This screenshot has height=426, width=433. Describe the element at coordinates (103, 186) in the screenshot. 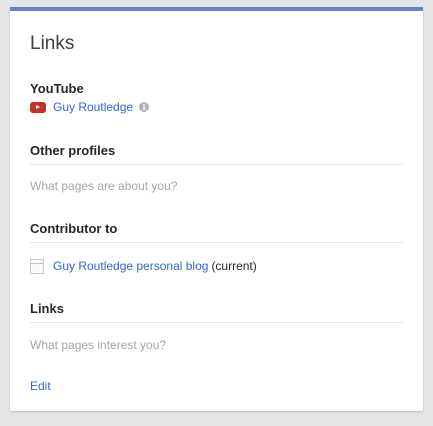

I see `other-profiles-placeholder: What pages are about you?` at that location.